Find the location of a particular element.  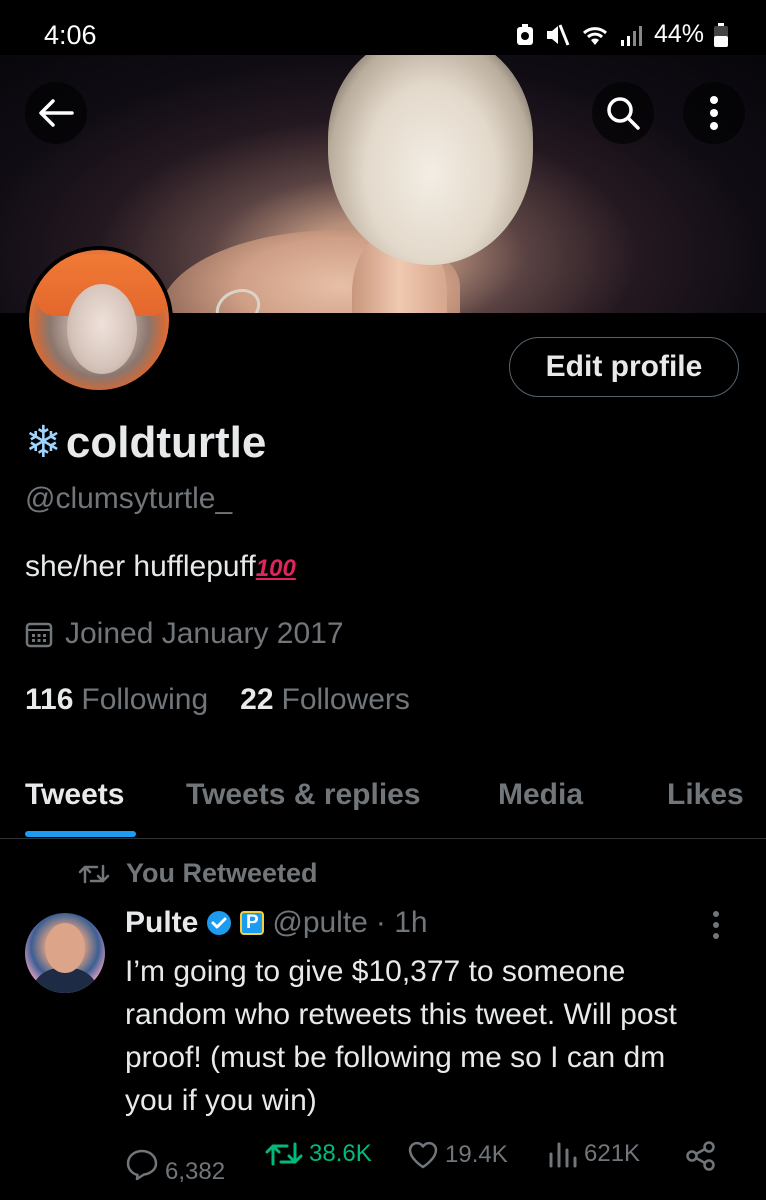

search-icon is located at coordinates (623, 113).